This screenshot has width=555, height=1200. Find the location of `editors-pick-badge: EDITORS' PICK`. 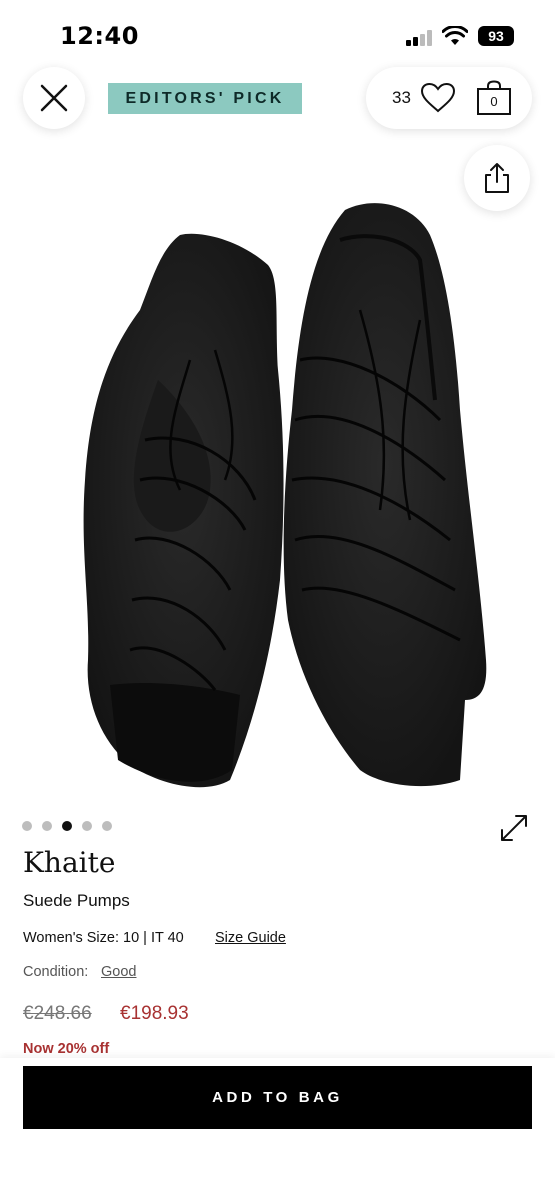

editors-pick-badge: EDITORS' PICK is located at coordinates (205, 98).